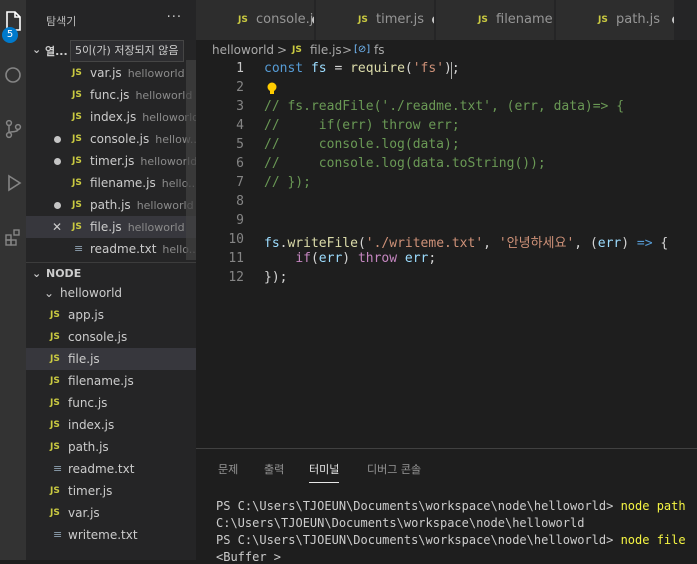 The height and width of the screenshot is (564, 697). I want to click on open-editor-dir: helloworld, so click(156, 227).